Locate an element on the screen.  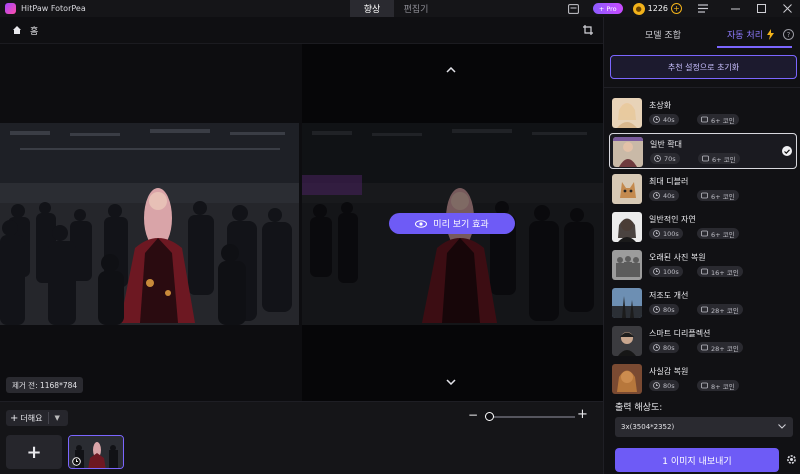
zoom-out-button: − is located at coordinates (473, 415).